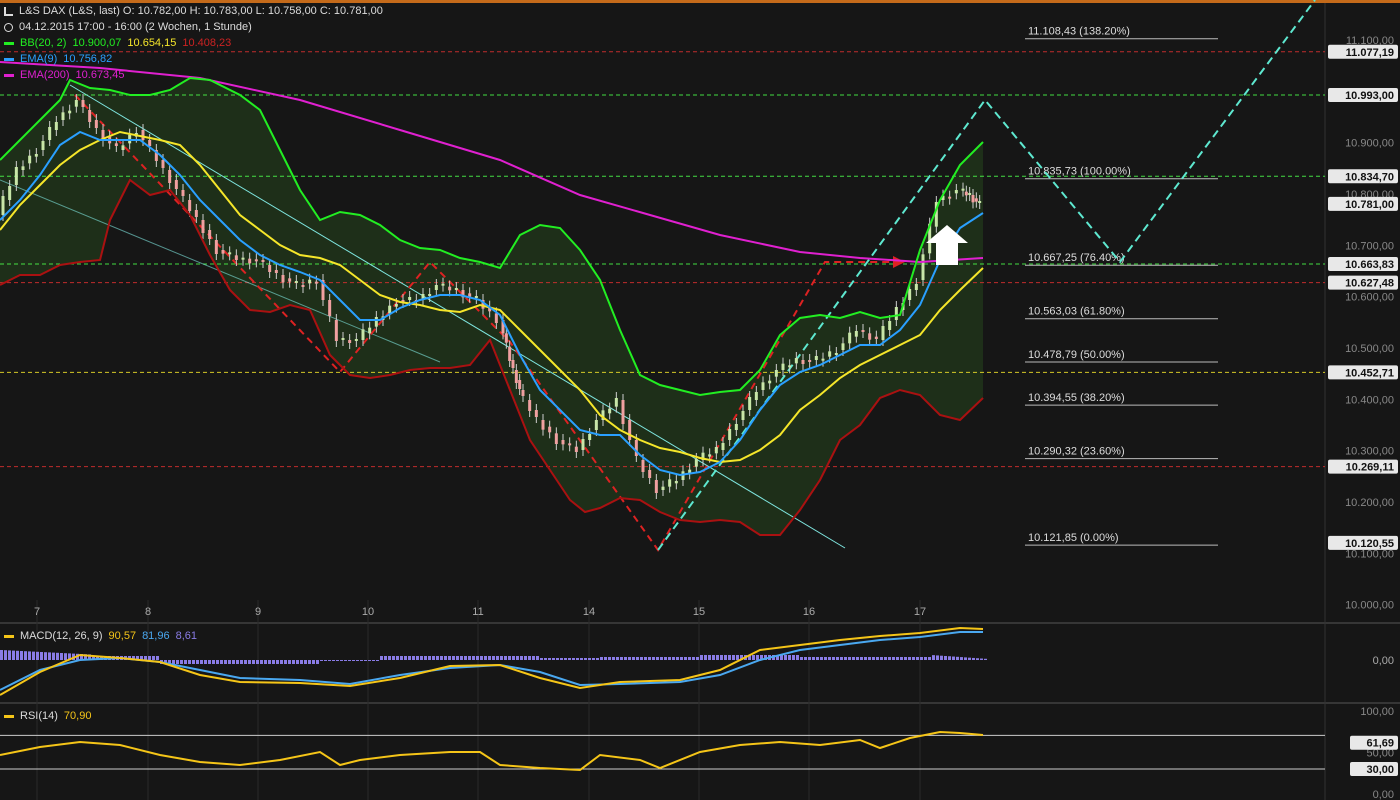 The image size is (1400, 800). Describe the element at coordinates (88, 59) in the screenshot. I see `ema9-value: 10.756,82` at that location.